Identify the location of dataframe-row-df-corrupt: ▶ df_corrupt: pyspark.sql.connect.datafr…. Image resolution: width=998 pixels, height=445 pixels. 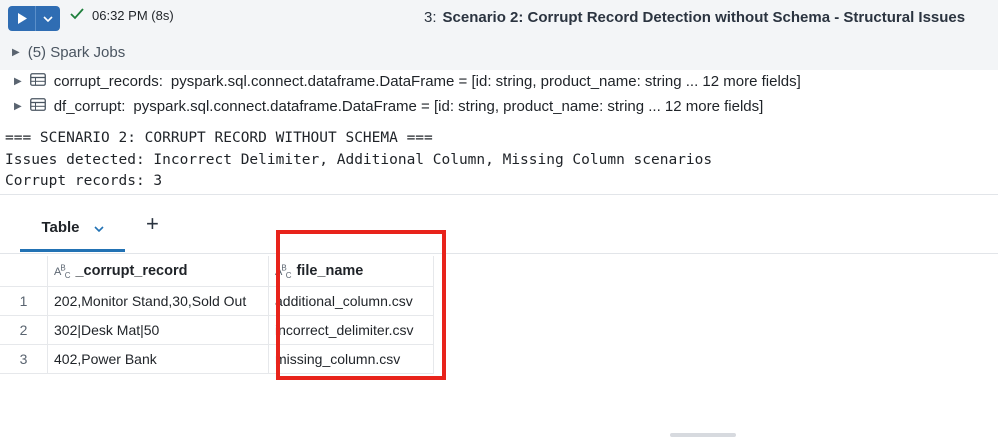
(388, 106).